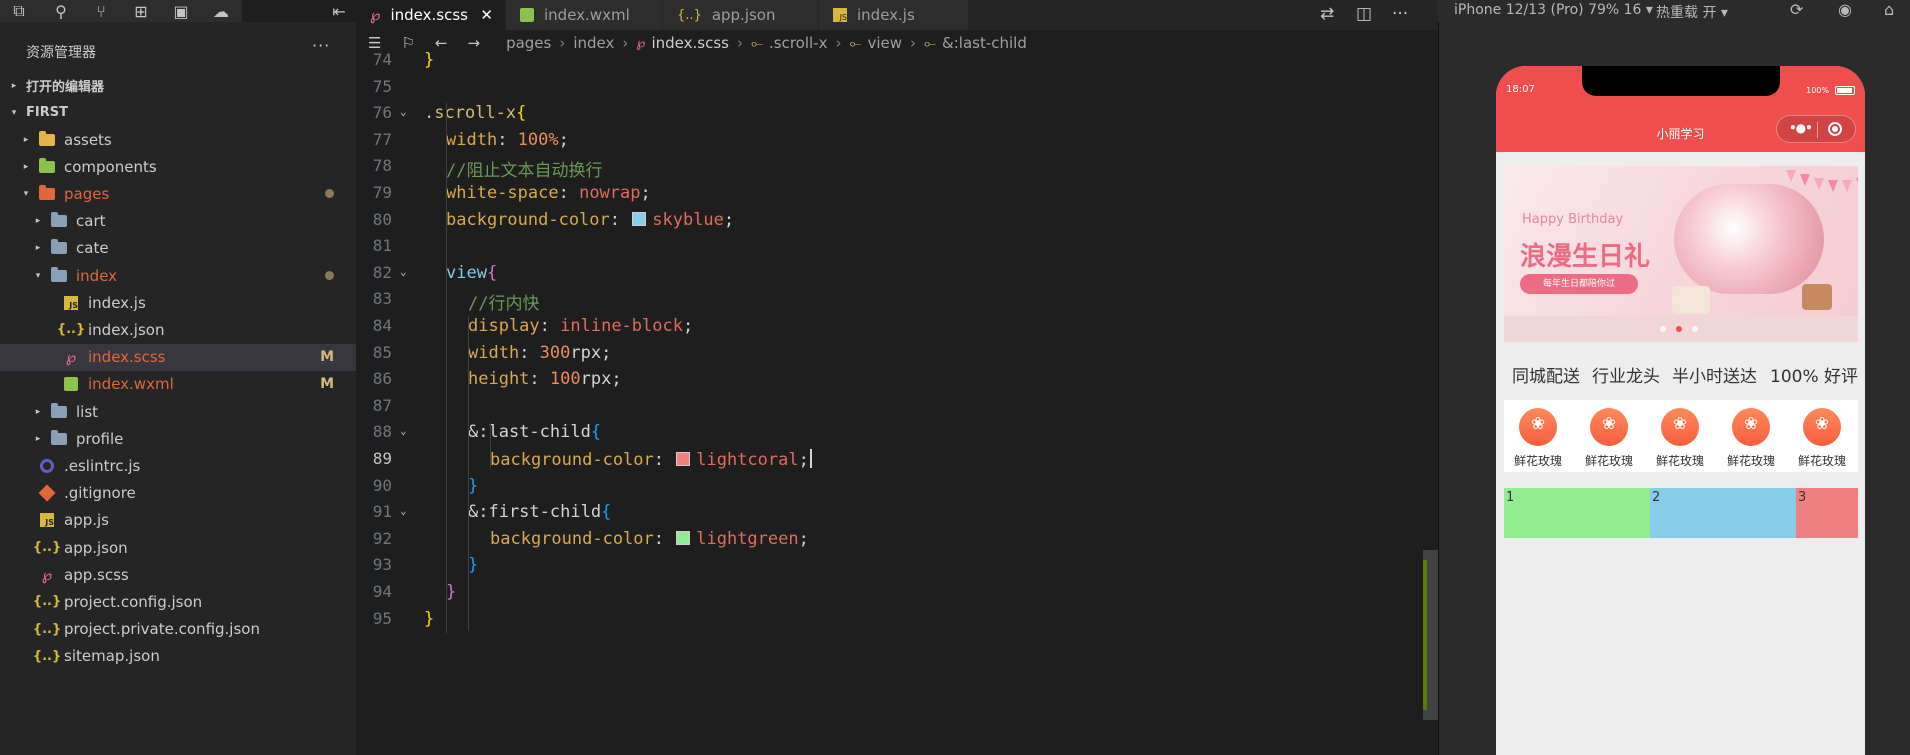 The image size is (1910, 755). I want to click on wxml-file-icon, so click(71, 384).